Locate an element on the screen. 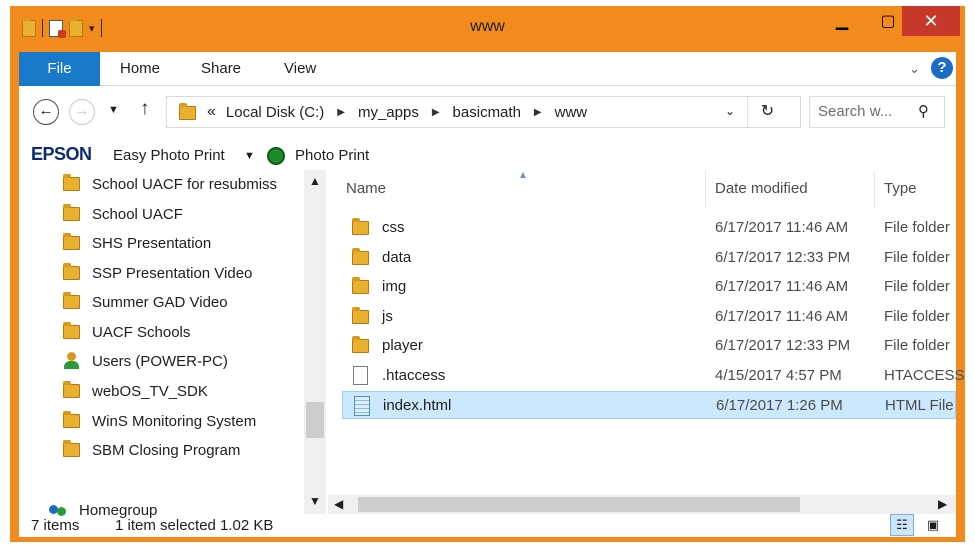 Image resolution: width=975 pixels, height=546 pixels. file-row: js 6/17/2017 11:46 AM File folder is located at coordinates (649, 317).